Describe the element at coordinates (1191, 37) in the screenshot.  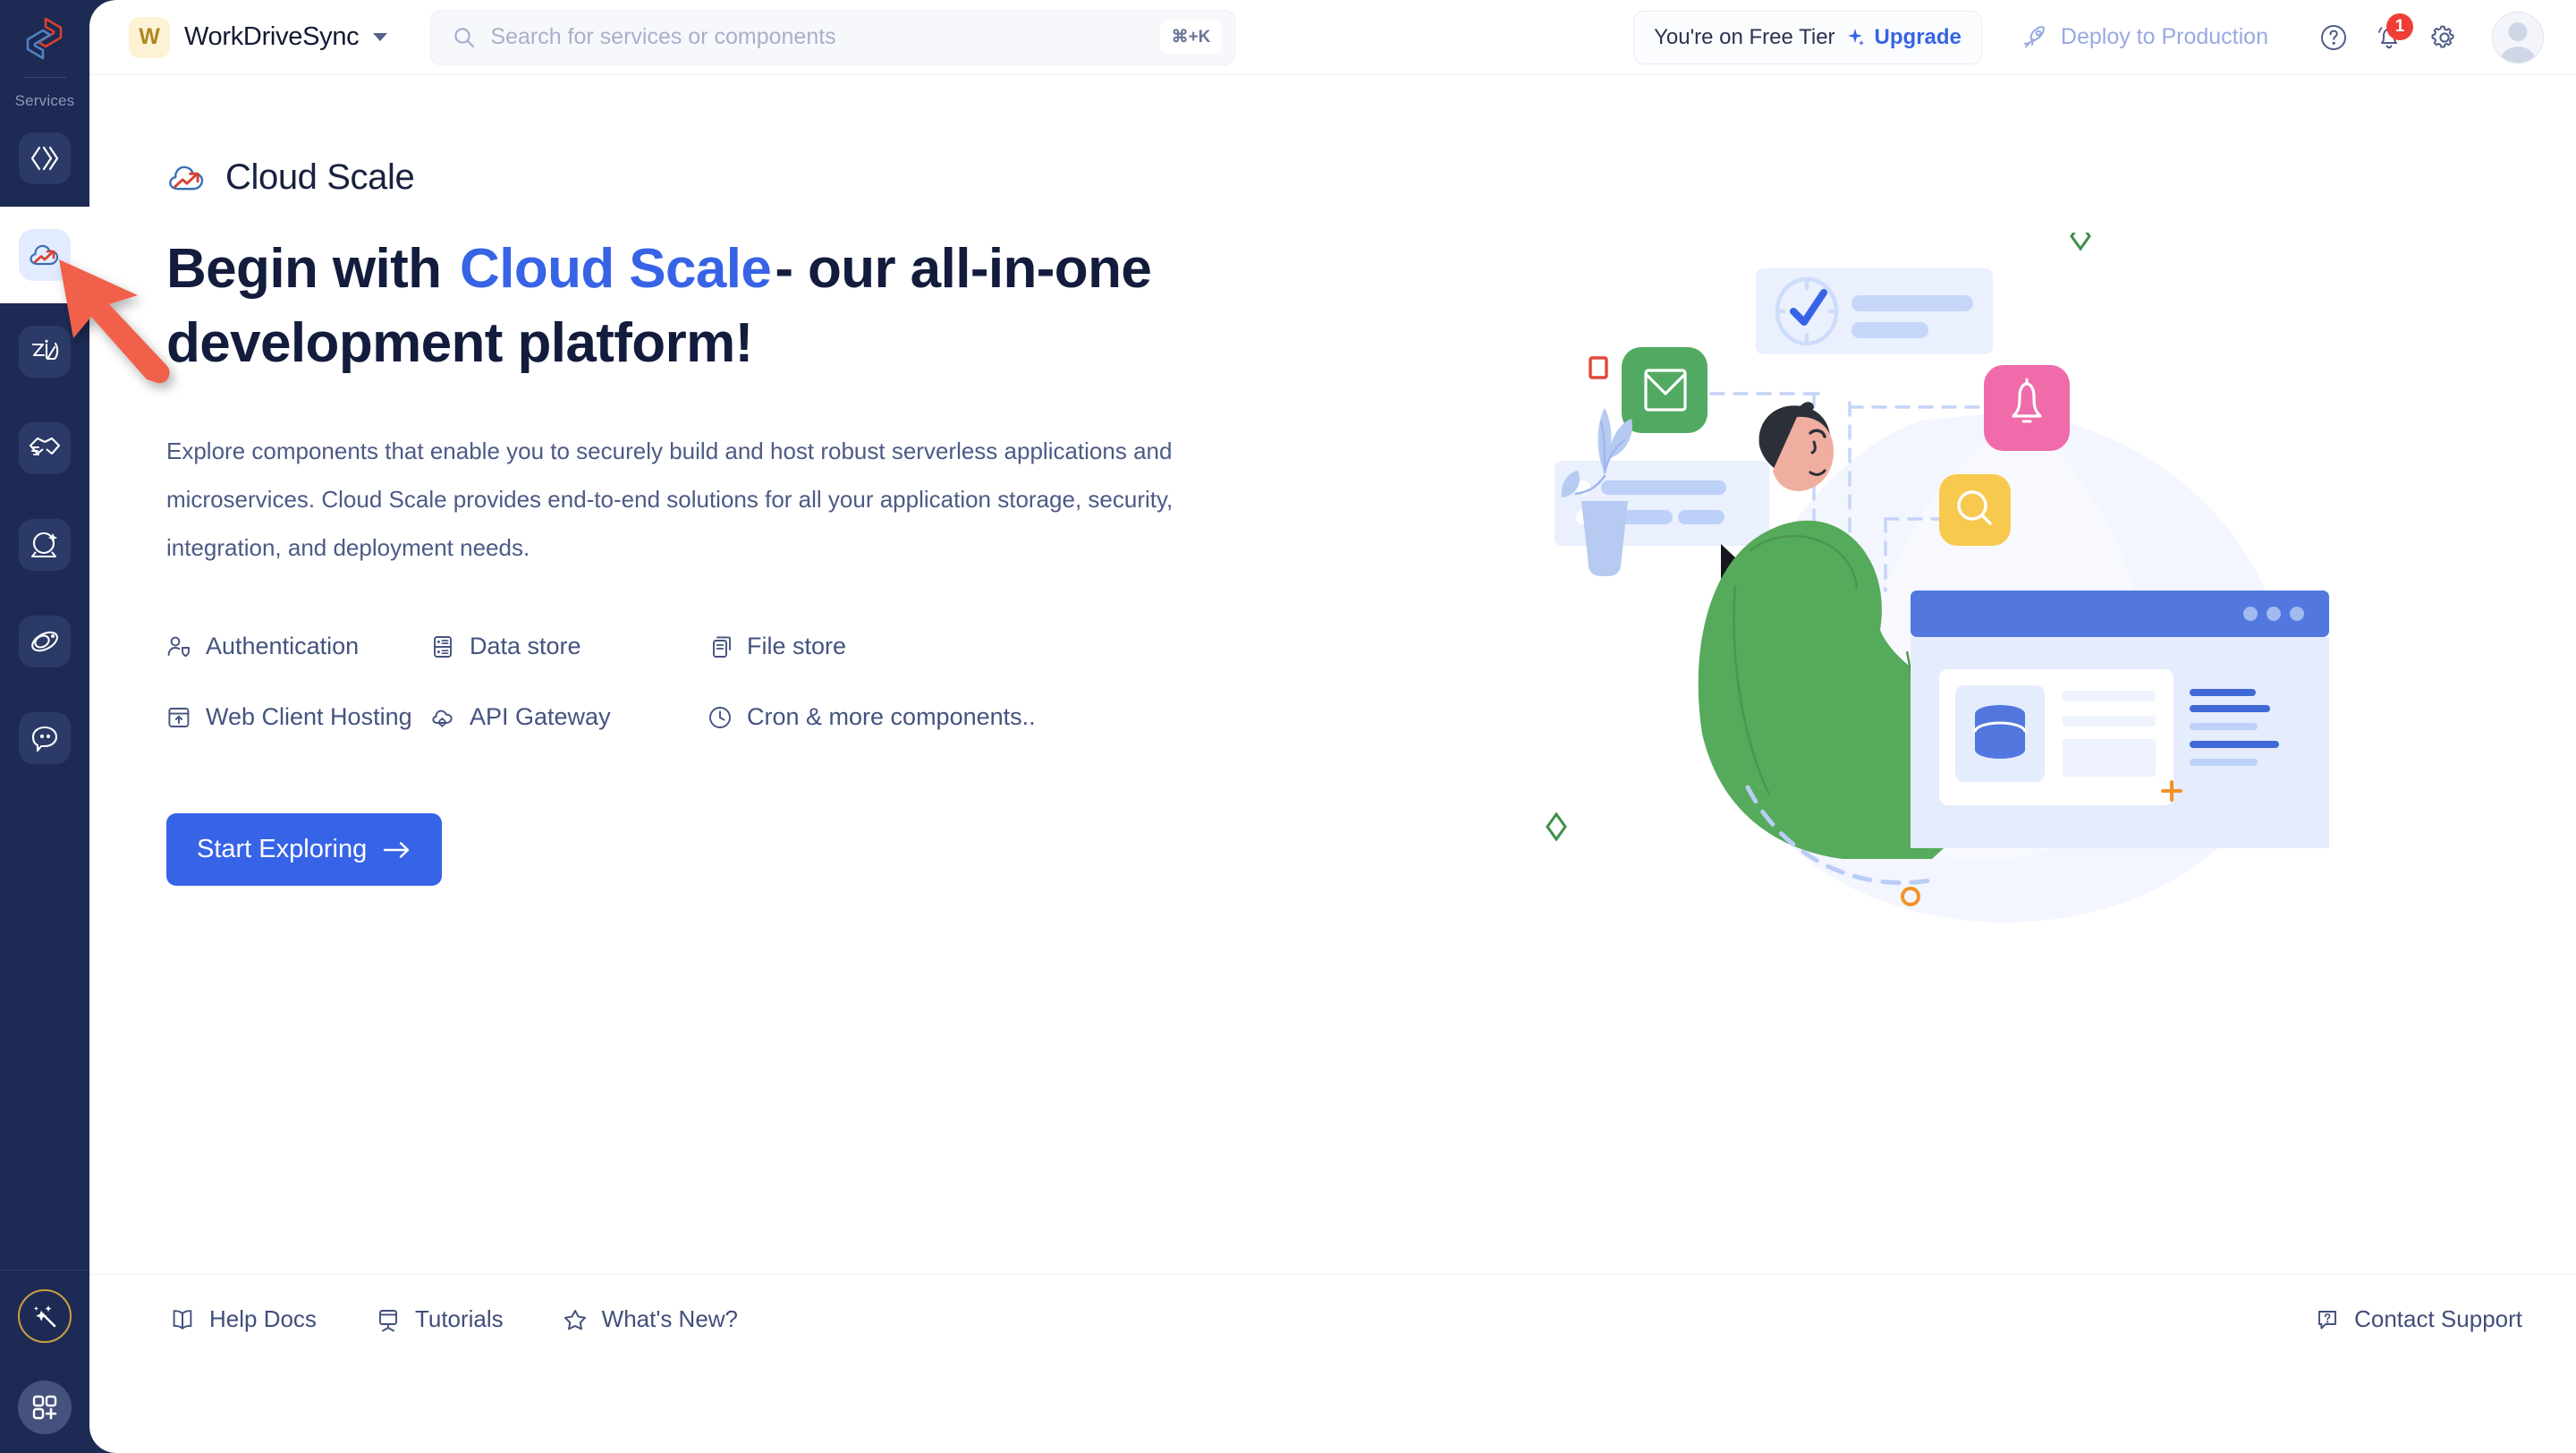
I see `search-shortcut-badge: ⌘+K` at that location.